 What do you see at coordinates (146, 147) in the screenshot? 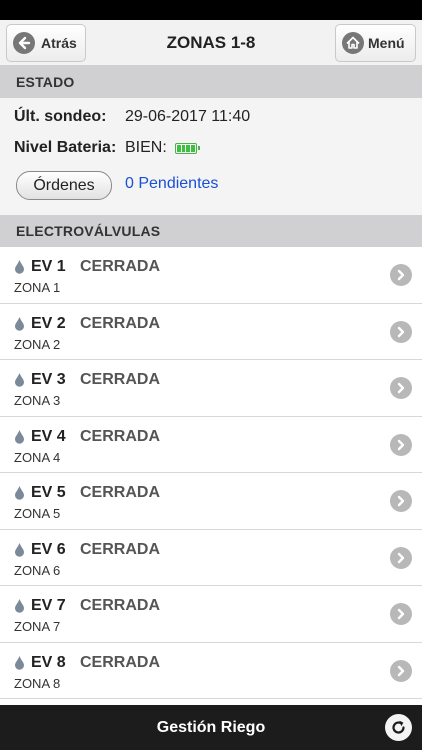
I see `nivel-bateria-value: BIEN:` at bounding box center [146, 147].